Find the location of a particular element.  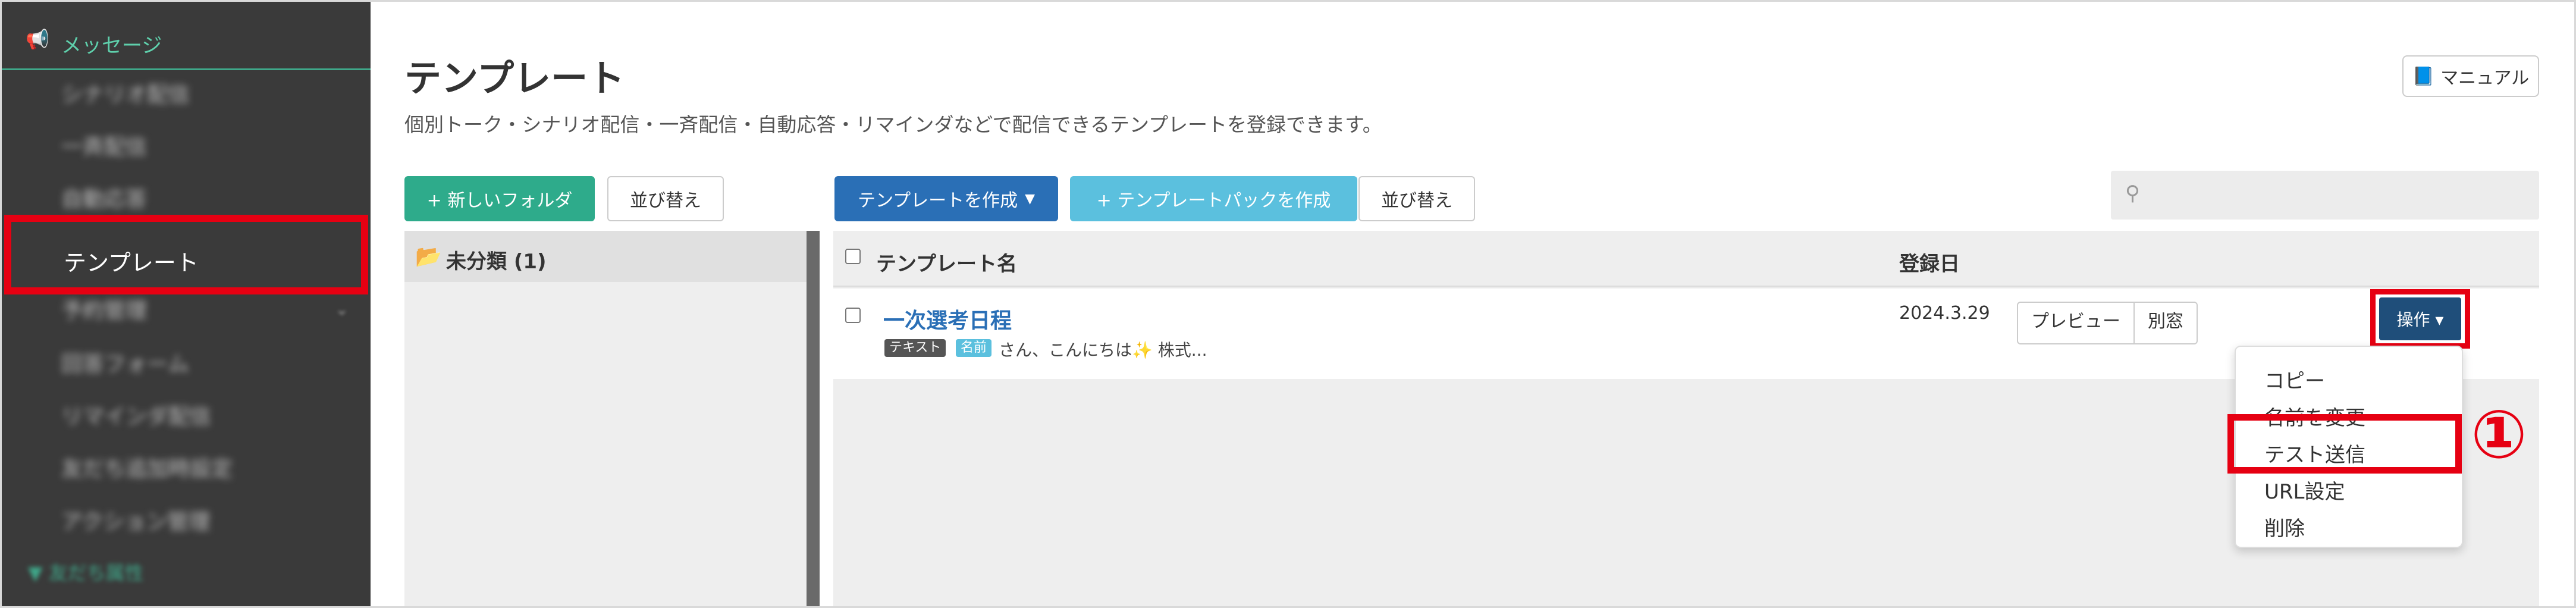

create-template-button: テンプレートを作成 ▼ is located at coordinates (946, 198).